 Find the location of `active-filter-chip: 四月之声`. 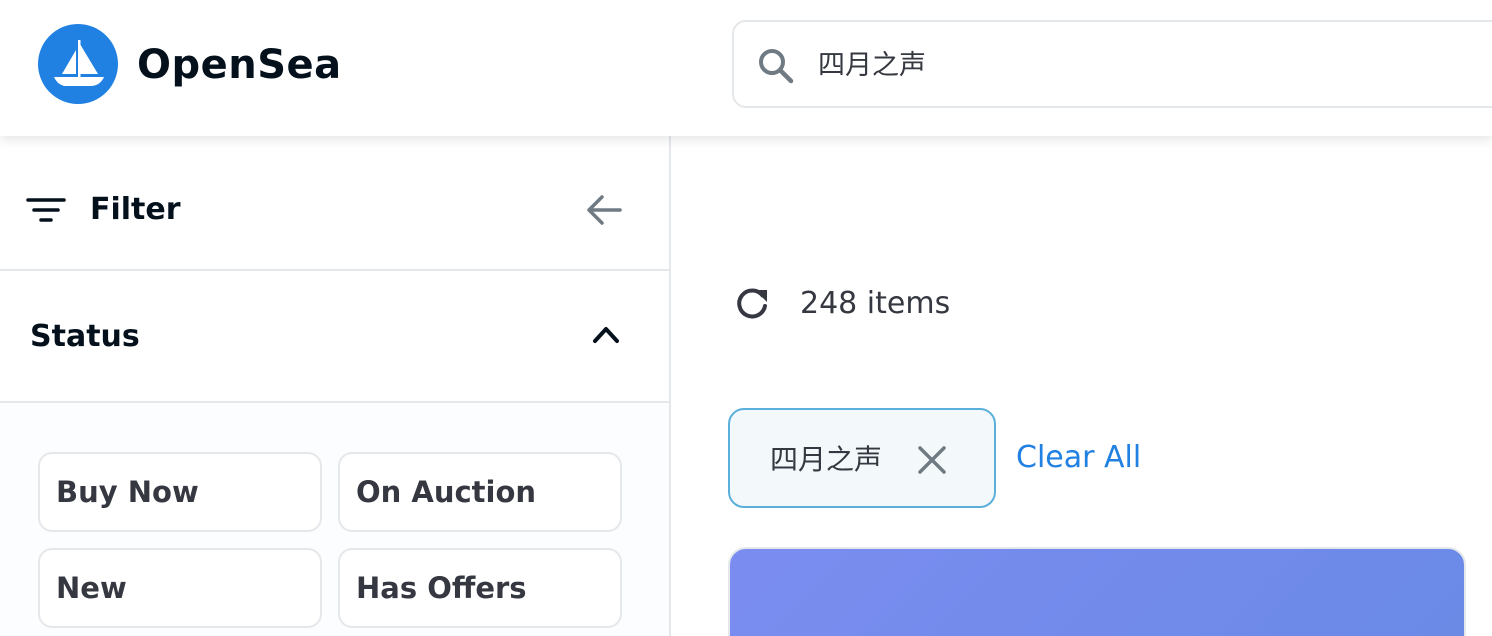

active-filter-chip: 四月之声 is located at coordinates (862, 458).